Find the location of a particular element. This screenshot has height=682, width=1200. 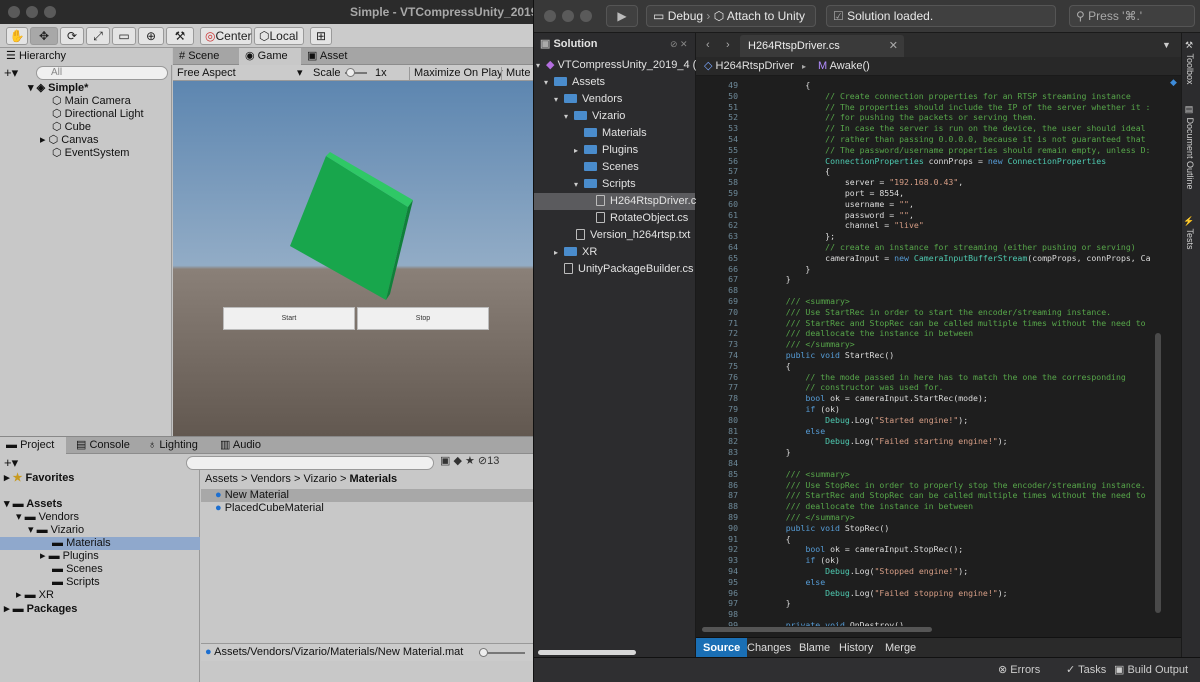

code-line: // constructor was used for. is located at coordinates (854, 387).